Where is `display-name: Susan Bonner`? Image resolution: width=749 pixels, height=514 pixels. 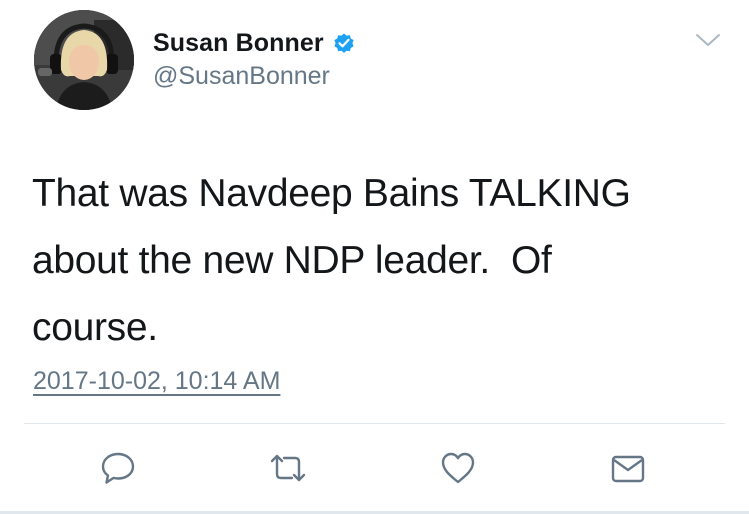 display-name: Susan Bonner is located at coordinates (238, 43).